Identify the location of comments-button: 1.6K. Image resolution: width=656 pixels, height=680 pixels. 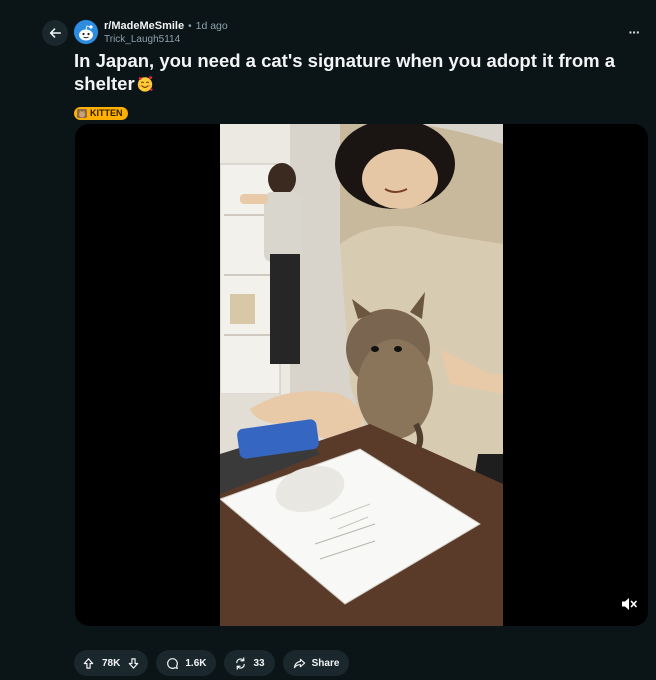
(186, 663).